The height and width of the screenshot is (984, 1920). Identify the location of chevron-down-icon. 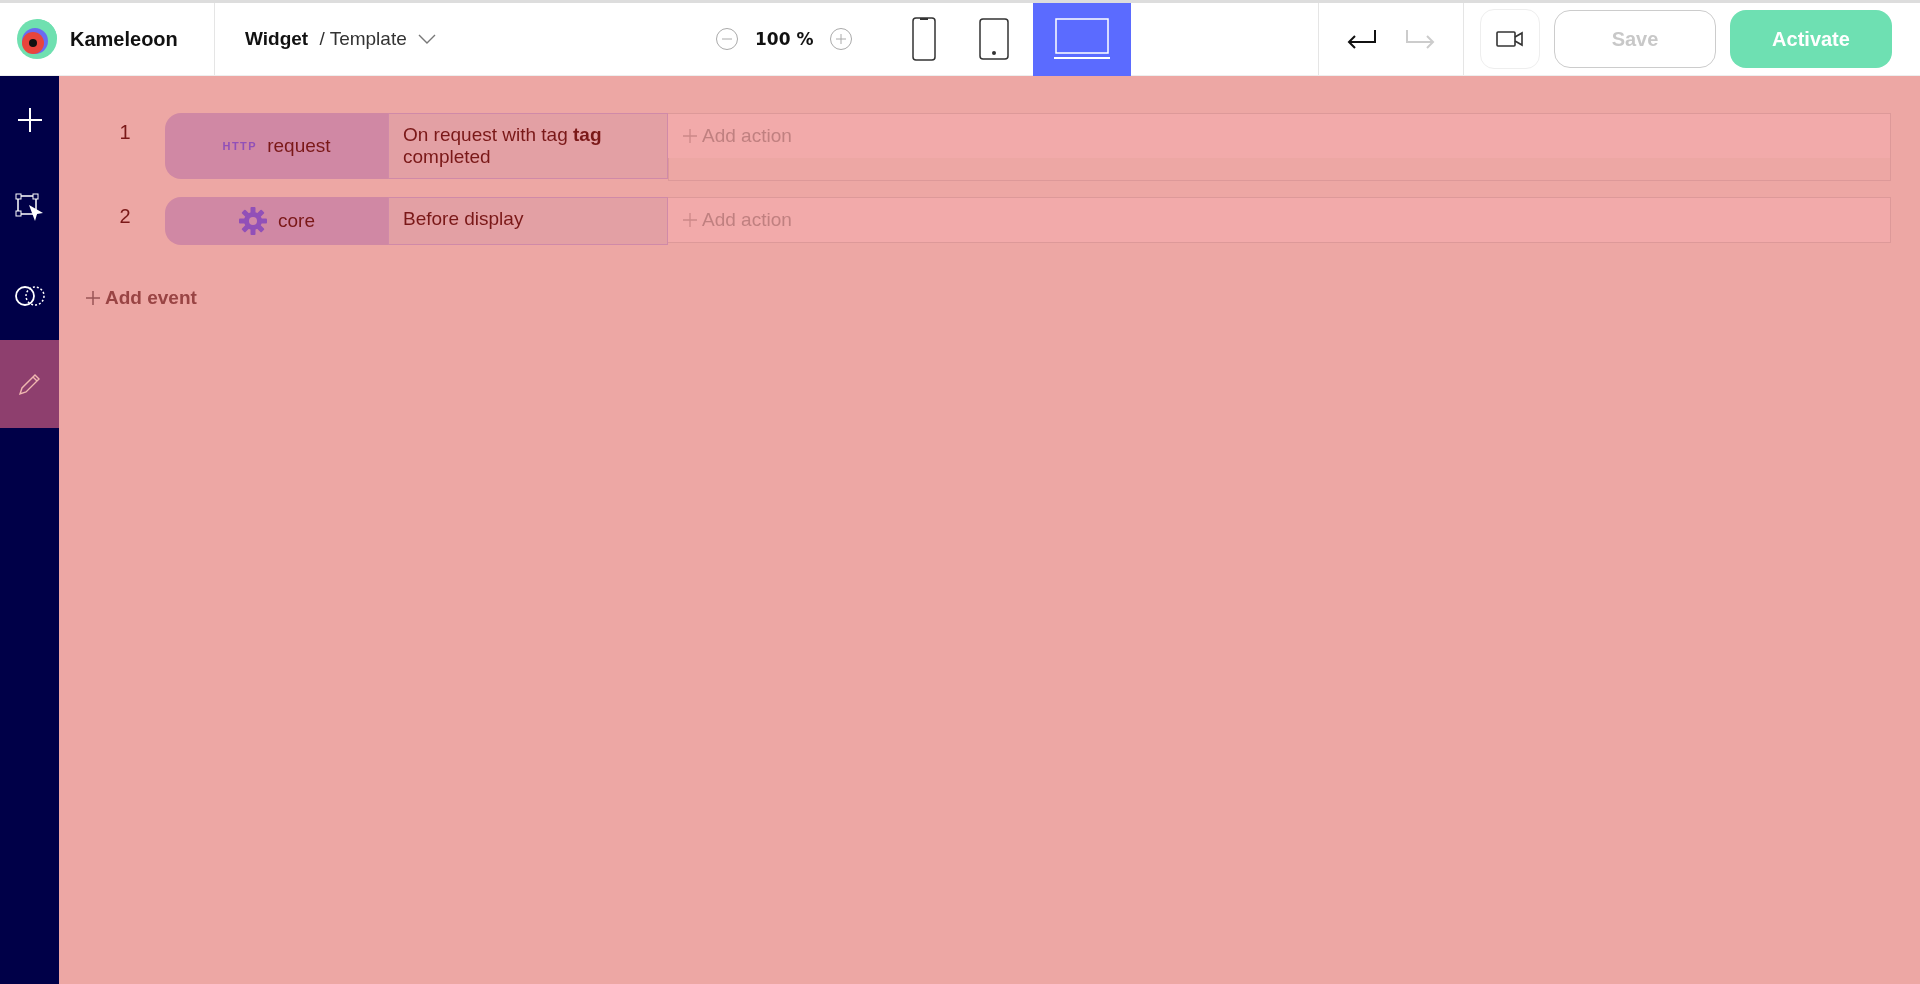
(427, 39).